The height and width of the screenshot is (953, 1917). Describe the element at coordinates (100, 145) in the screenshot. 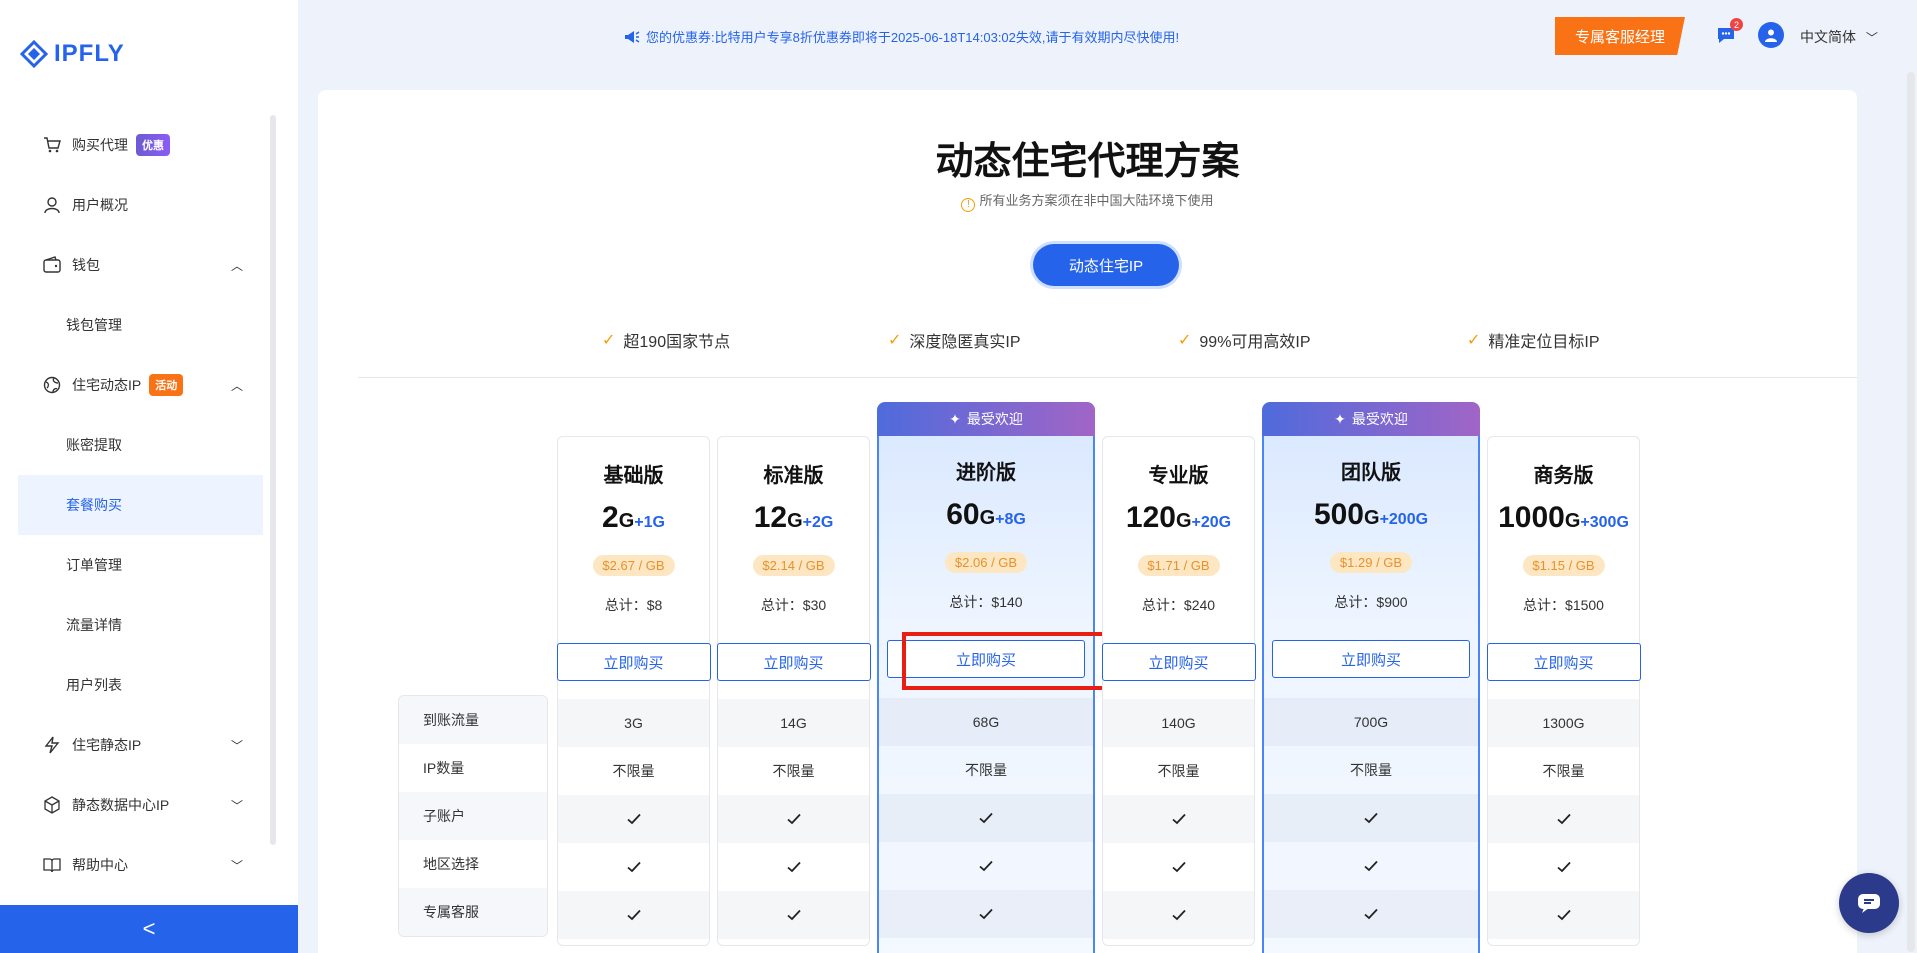

I see `sidebar-item-label: 购买代理` at that location.